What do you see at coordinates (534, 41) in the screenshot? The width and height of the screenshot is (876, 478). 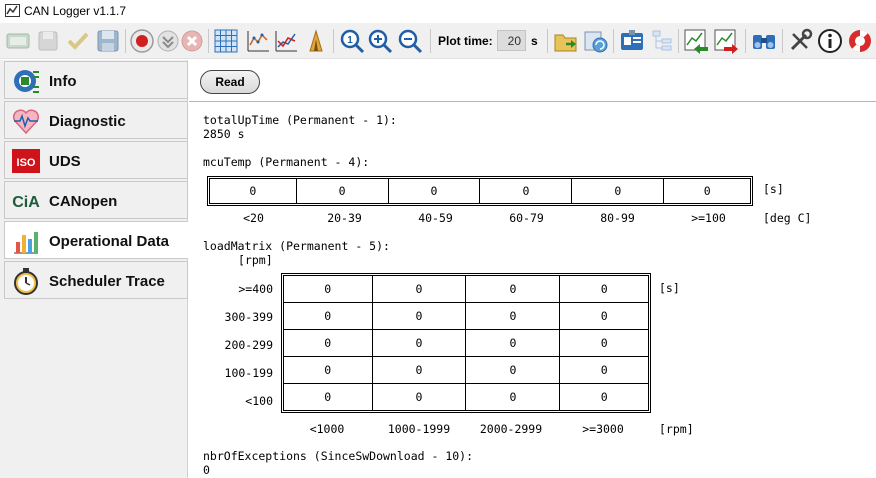 I see `plot-time-unit: s` at bounding box center [534, 41].